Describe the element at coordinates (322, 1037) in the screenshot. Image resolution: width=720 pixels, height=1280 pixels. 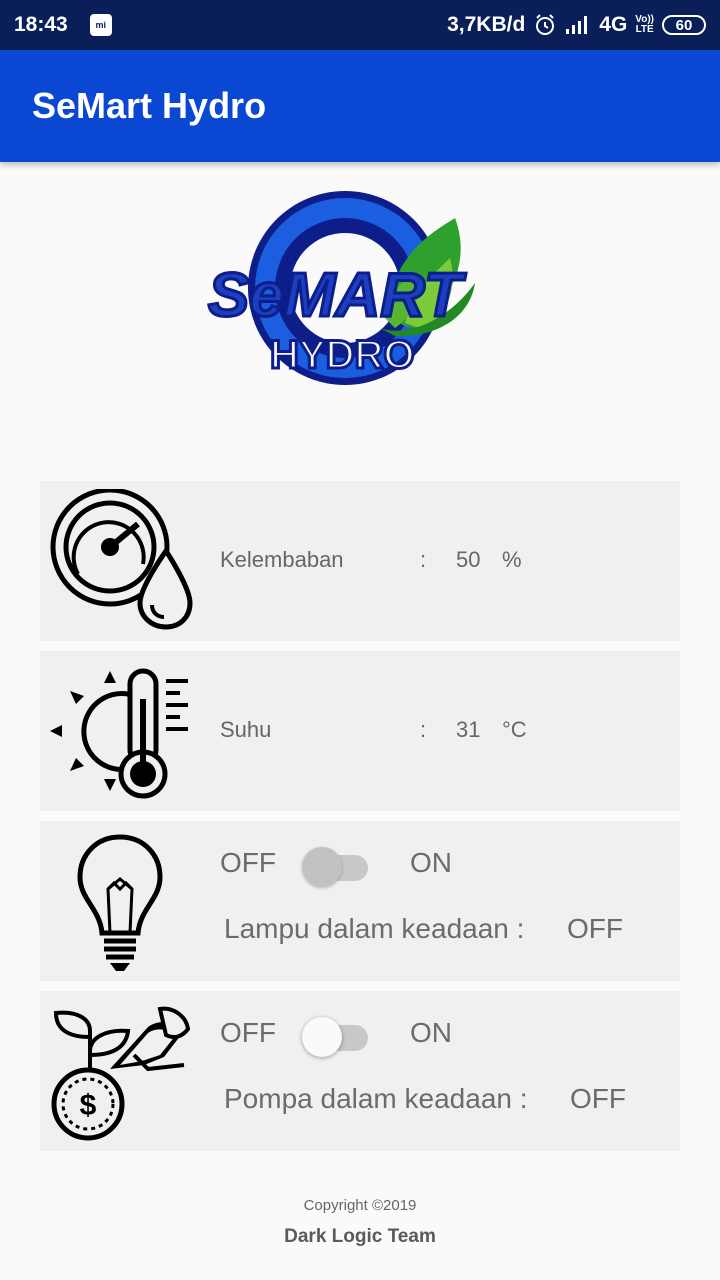
I see `pump-toggle-thumb` at that location.